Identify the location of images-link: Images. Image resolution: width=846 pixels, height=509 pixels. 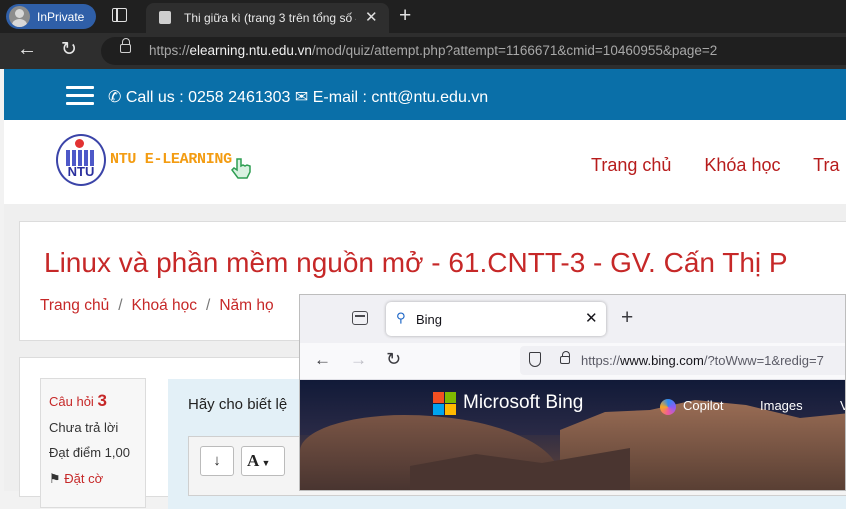
(781, 405).